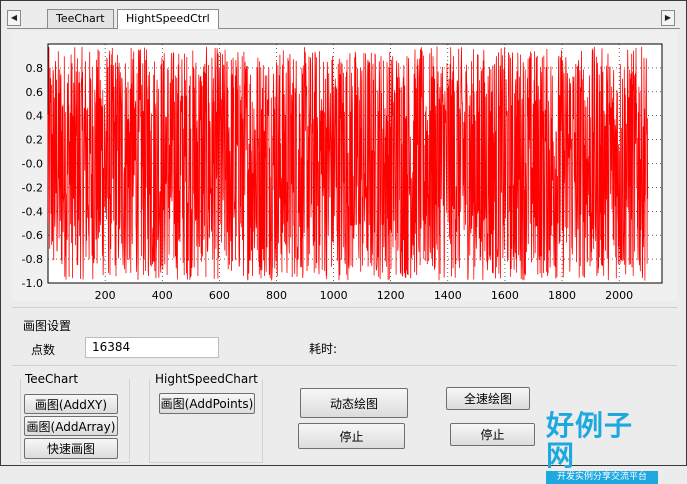 This screenshot has width=687, height=484. Describe the element at coordinates (32, 211) in the screenshot. I see `y-tick-label: -0.4` at that location.